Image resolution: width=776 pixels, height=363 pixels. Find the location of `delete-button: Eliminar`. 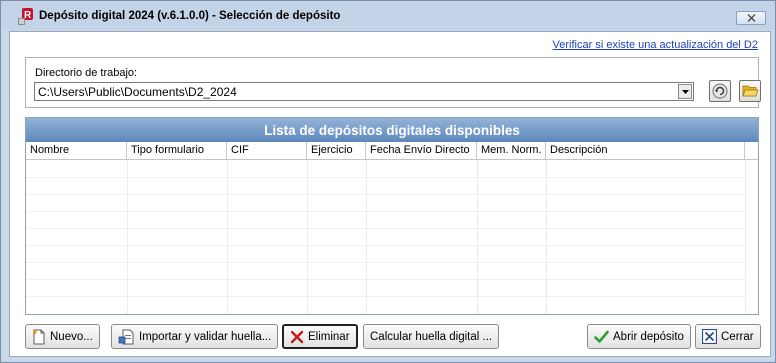

delete-button: Eliminar is located at coordinates (320, 336).